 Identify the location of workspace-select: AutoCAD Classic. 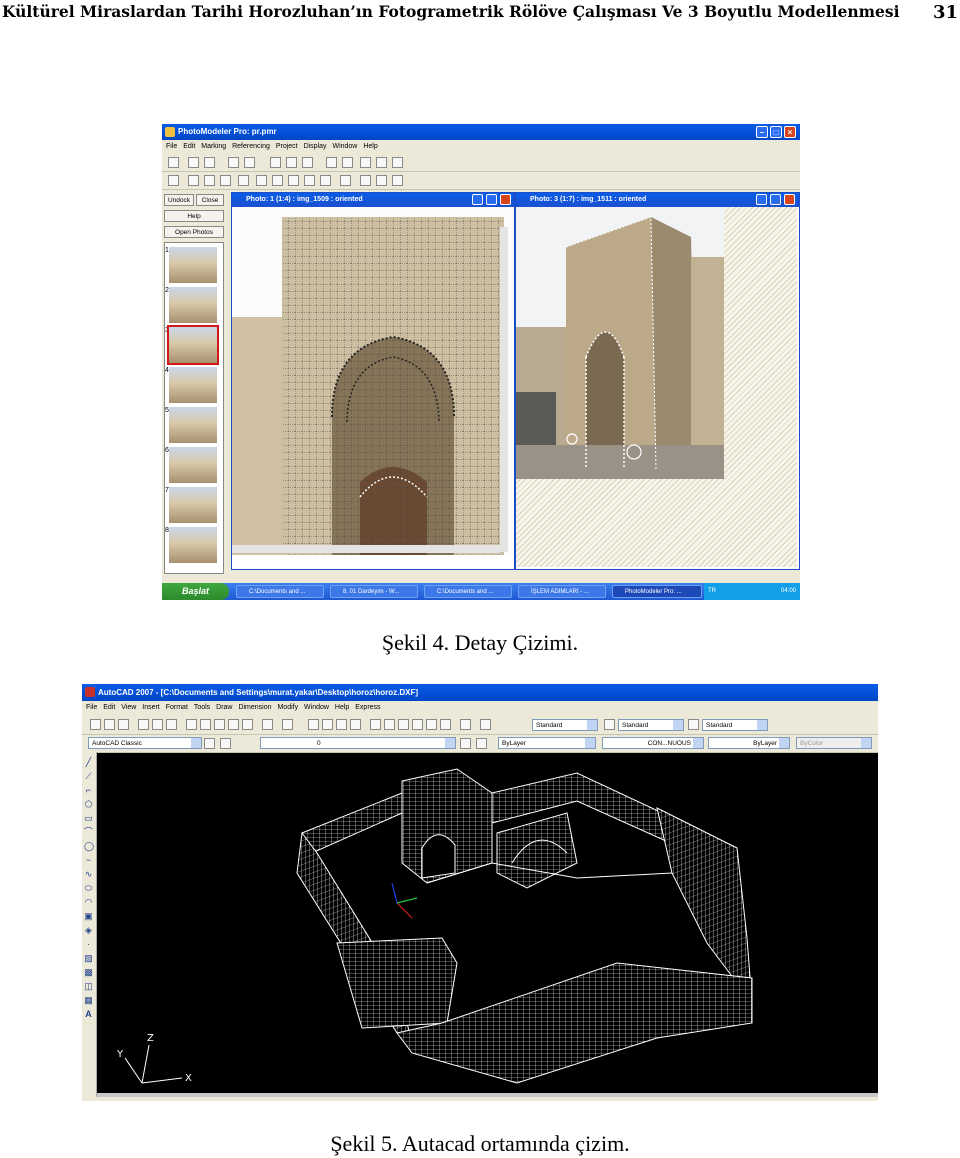
(145, 743).